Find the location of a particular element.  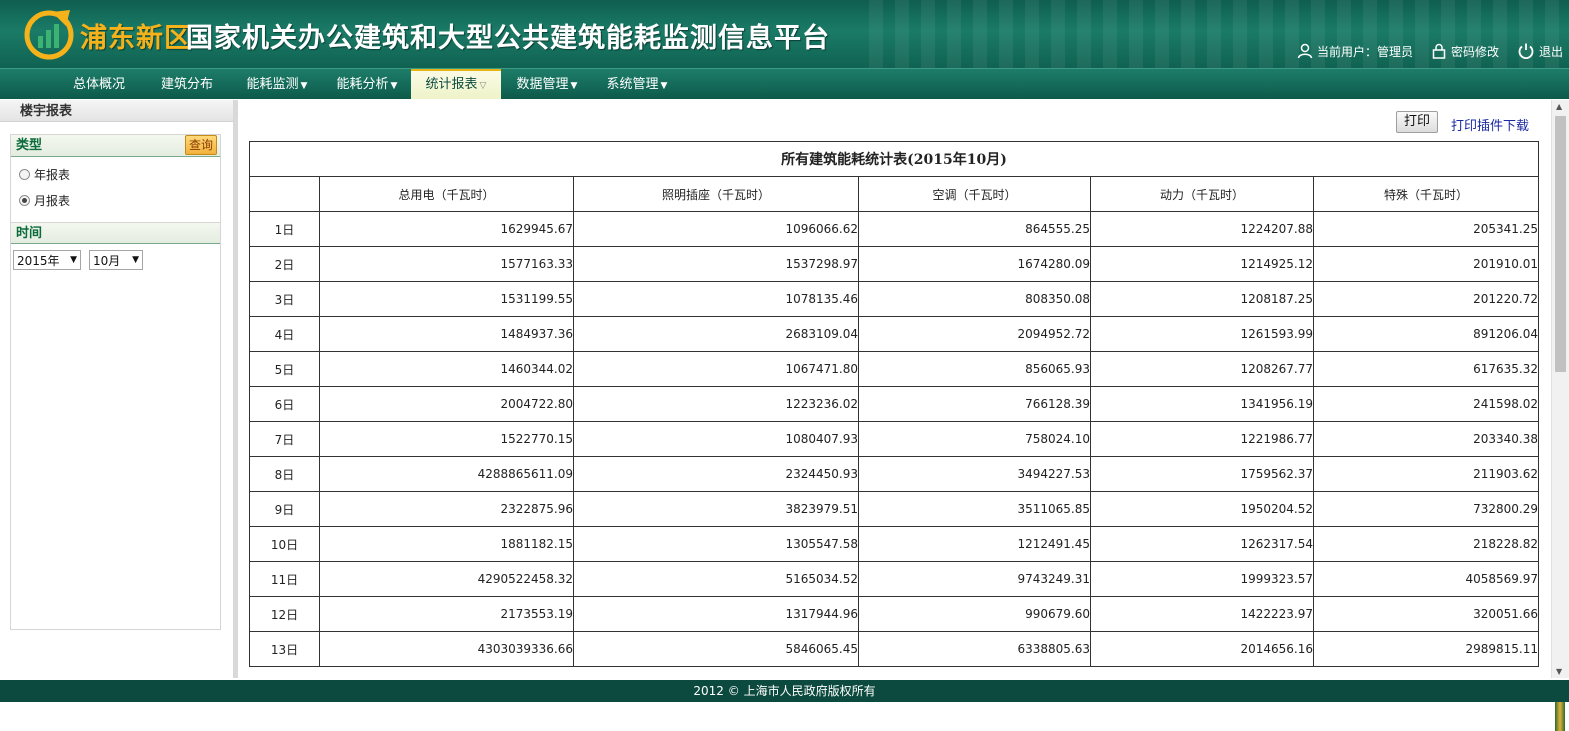

value-cell: 211903.62 is located at coordinates (1426, 474).